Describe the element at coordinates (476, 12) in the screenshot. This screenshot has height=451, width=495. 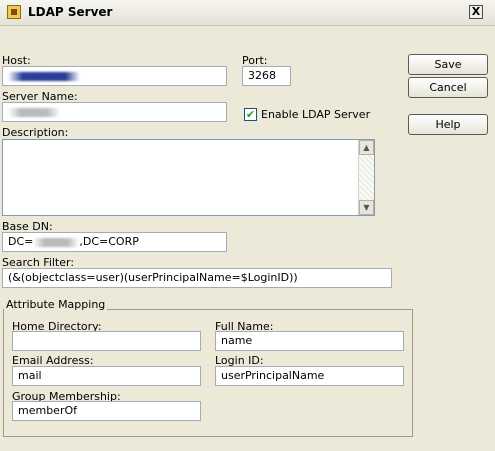
I see `close-button: X` at that location.